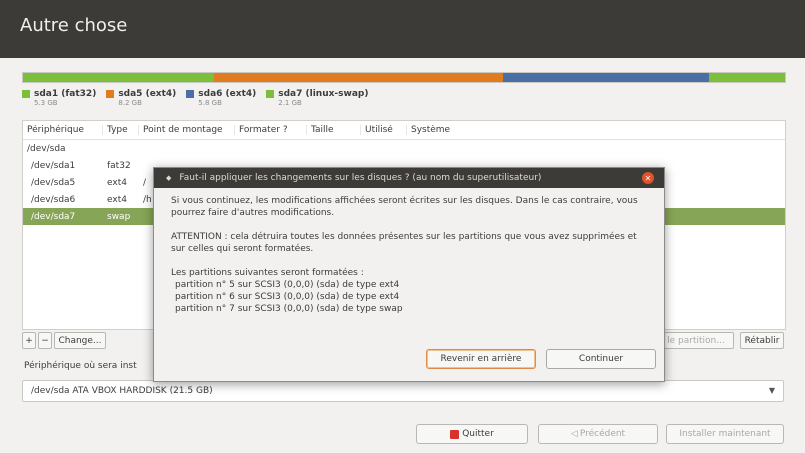 This screenshot has height=453, width=805. What do you see at coordinates (404, 148) in the screenshot?
I see `table-row: /dev/sda` at bounding box center [404, 148].